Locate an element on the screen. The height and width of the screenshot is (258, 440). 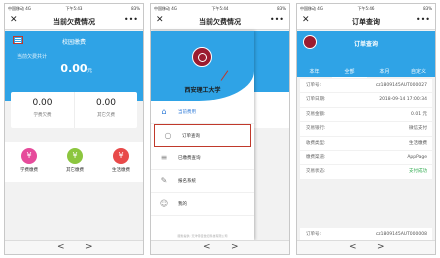
date-filter-tabs: 本年 全部 本月 自定义 is located at coordinates (366, 72).